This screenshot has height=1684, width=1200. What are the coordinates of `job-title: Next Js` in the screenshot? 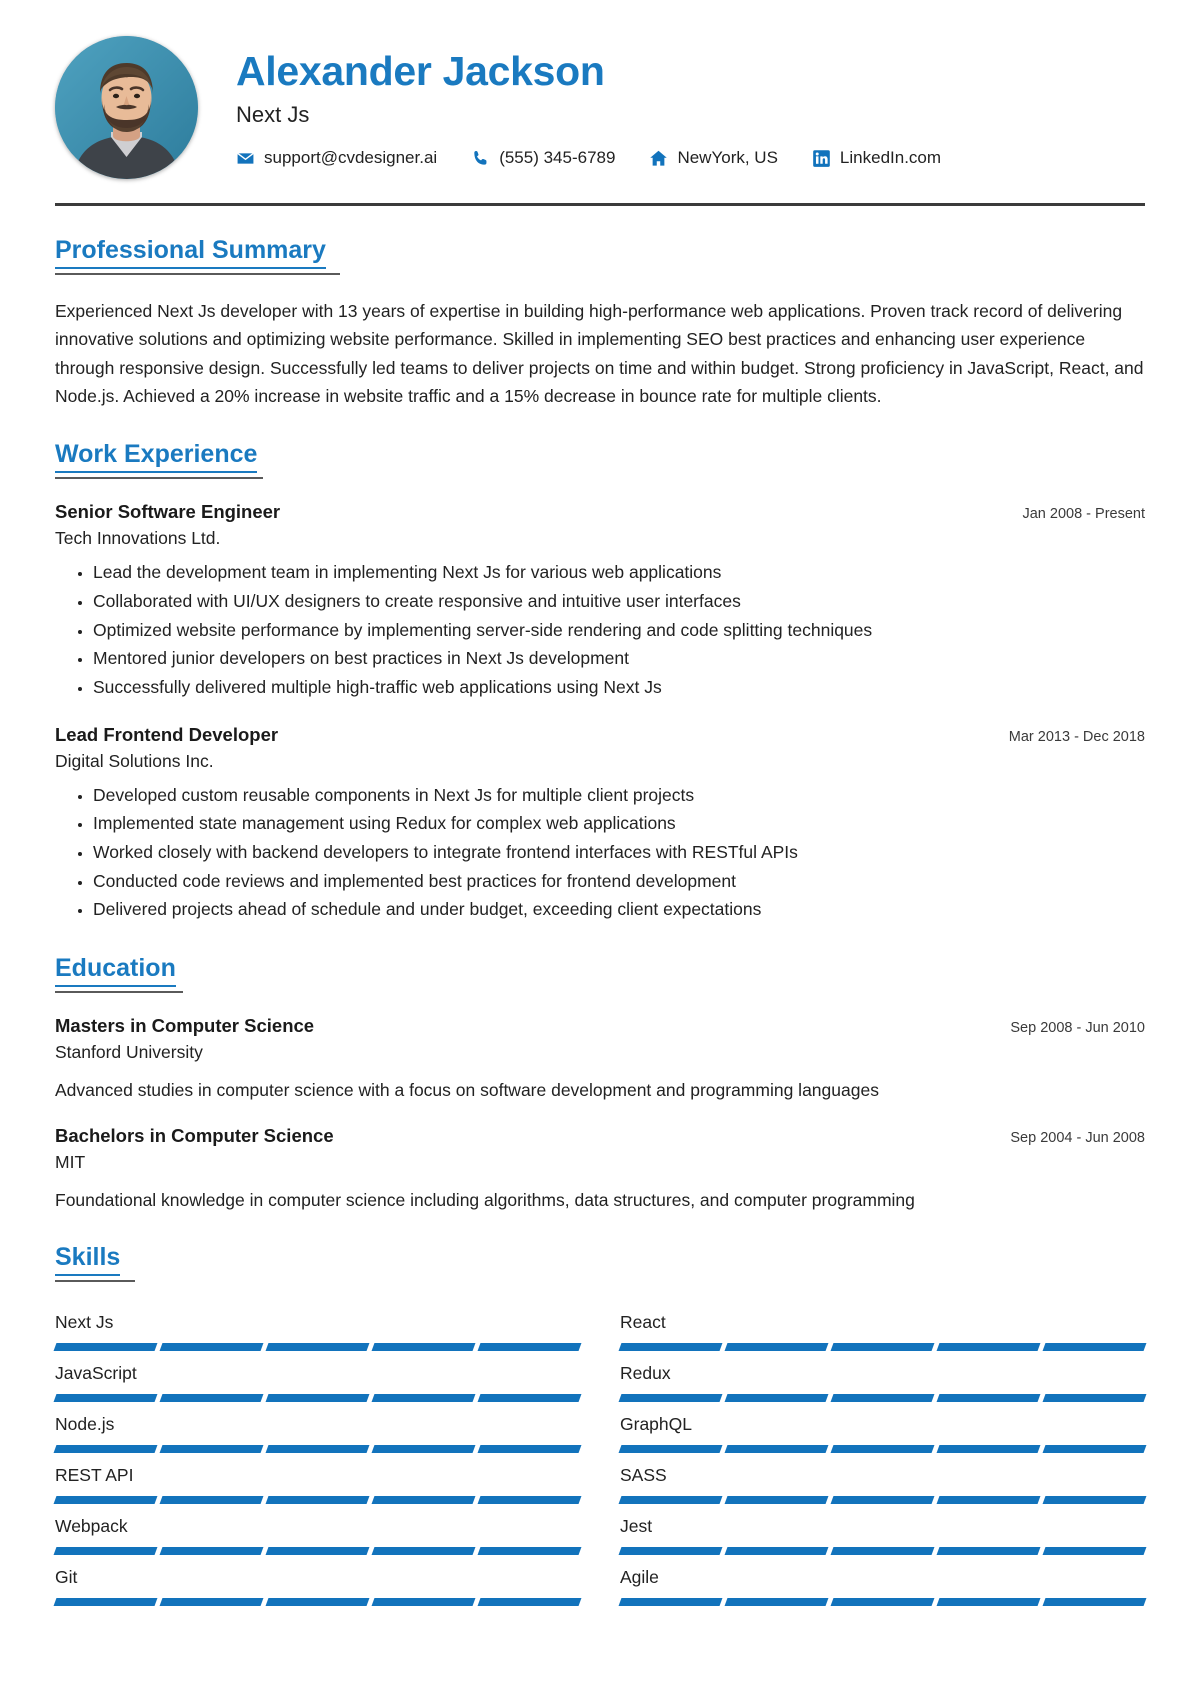 It's located at (273, 115).